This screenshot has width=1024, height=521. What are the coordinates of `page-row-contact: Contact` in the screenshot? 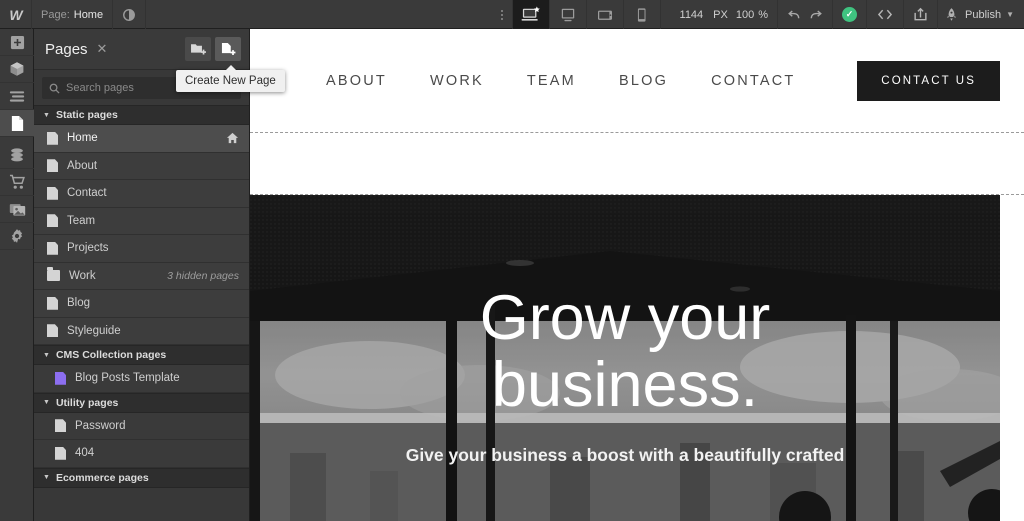 It's located at (141, 194).